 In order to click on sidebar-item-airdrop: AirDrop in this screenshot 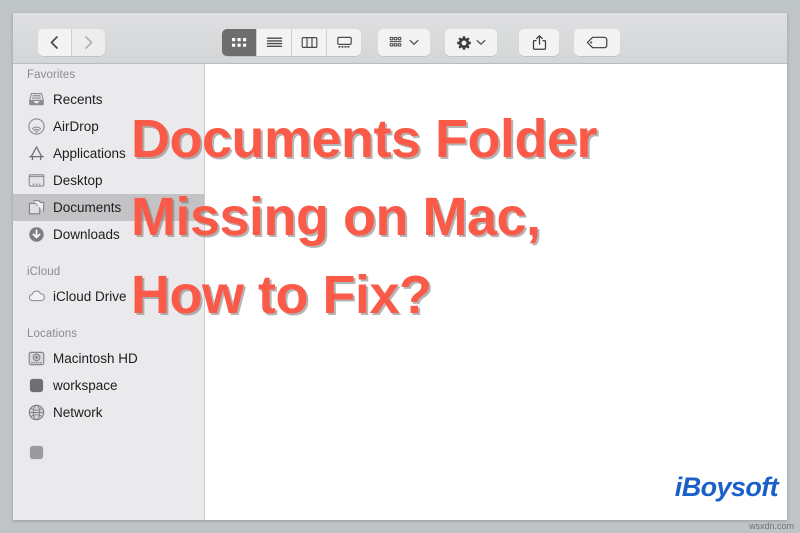, I will do `click(108, 126)`.